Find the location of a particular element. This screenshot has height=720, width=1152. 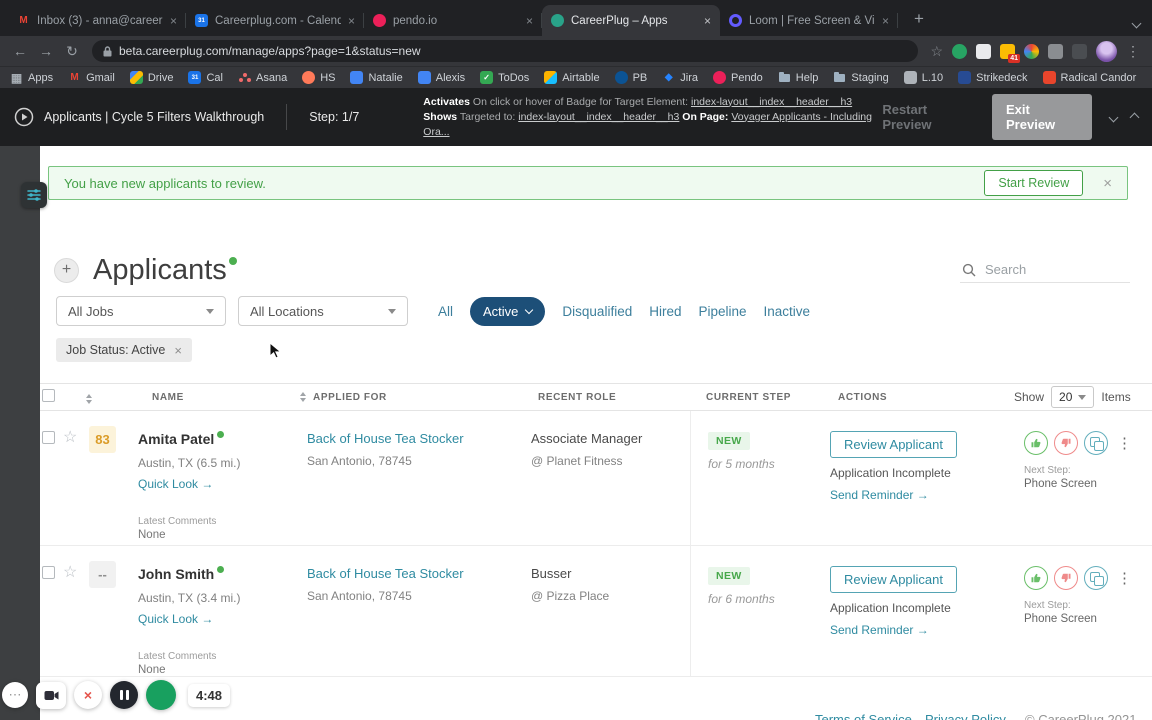

exit-preview-button: Exit Preview is located at coordinates (1042, 117).